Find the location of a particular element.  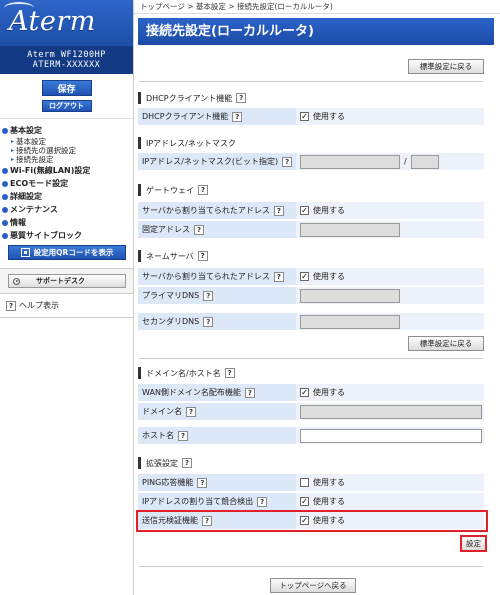

row-host-name: ホスト名? is located at coordinates (311, 436).